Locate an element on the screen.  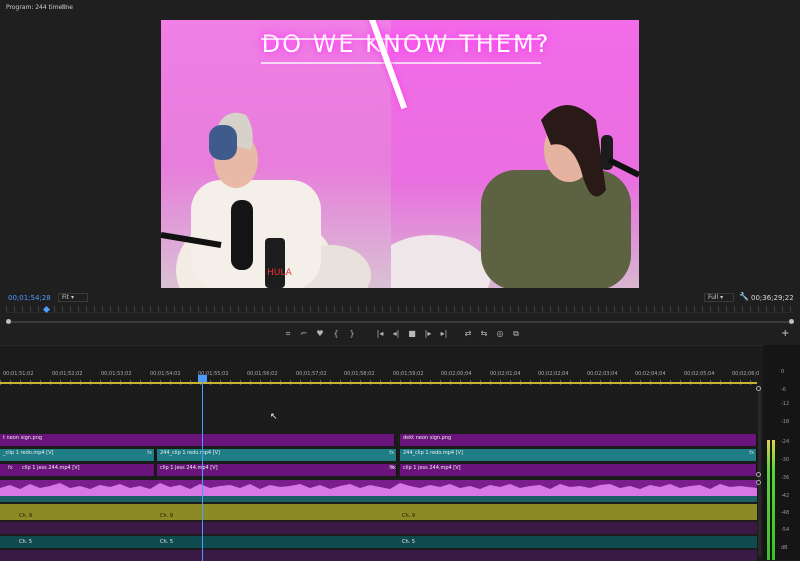
export-frame-icon: ◎ is located at coordinates (500, 334).